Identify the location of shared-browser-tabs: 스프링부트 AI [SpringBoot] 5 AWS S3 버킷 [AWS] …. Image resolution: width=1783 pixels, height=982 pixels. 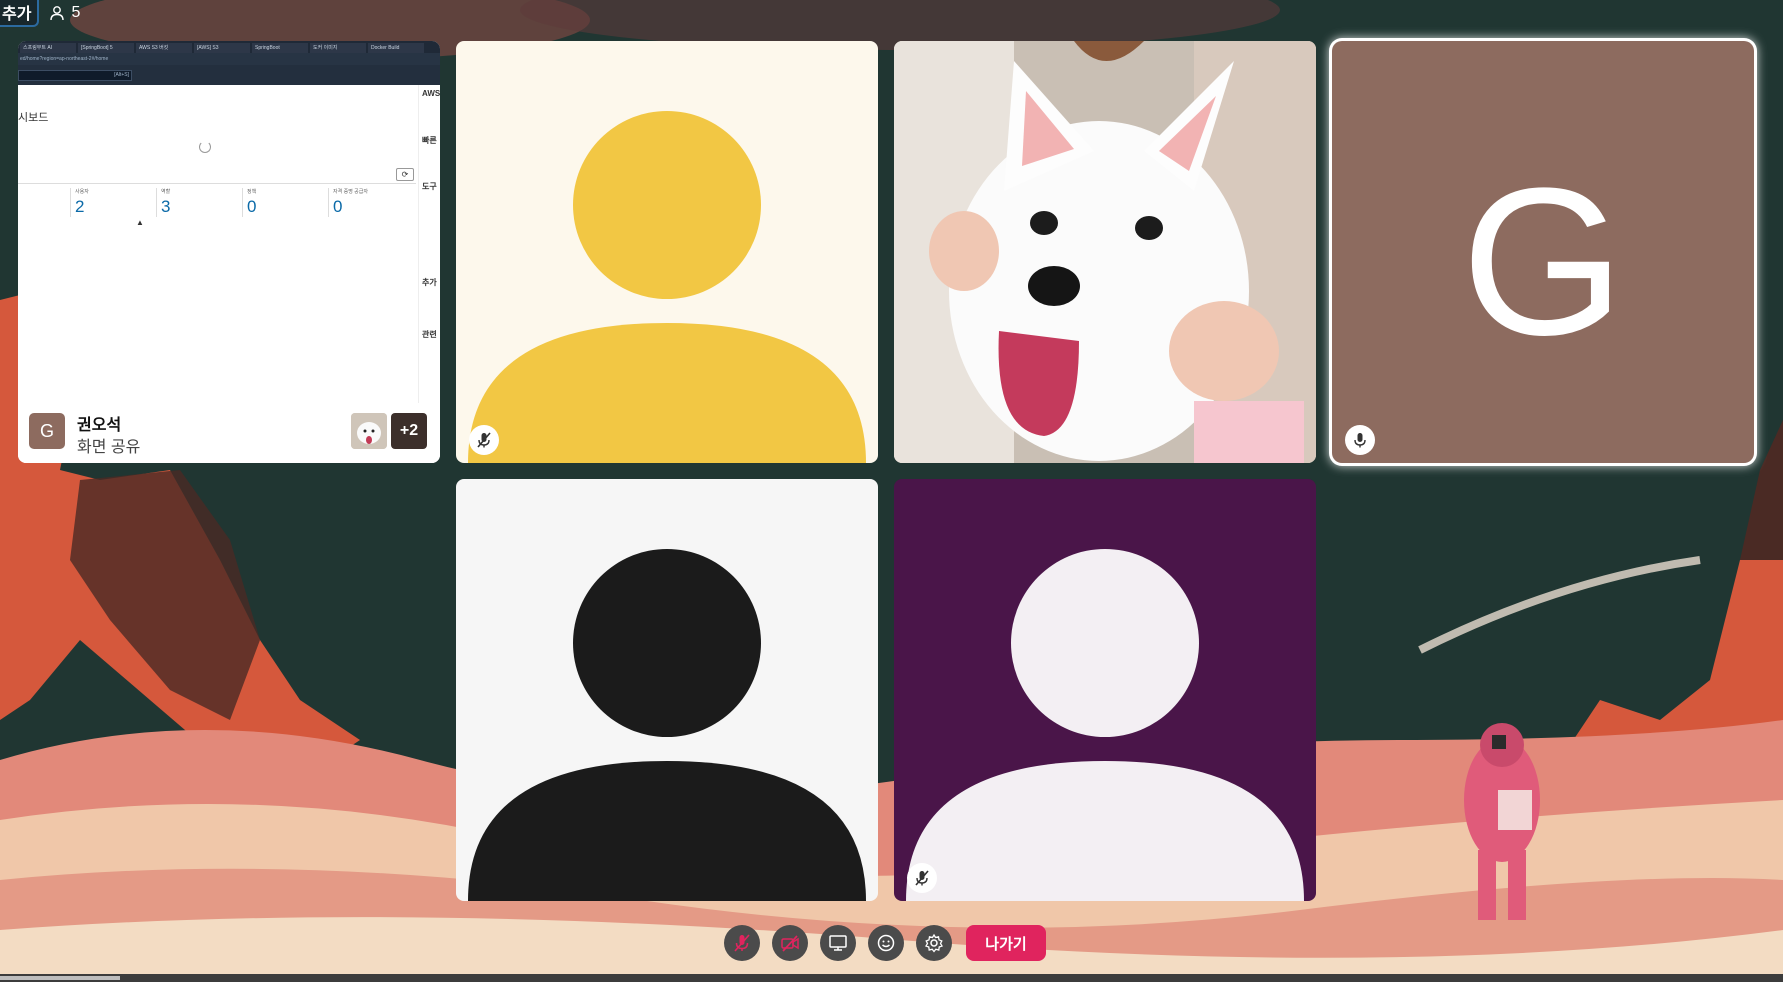
(229, 47).